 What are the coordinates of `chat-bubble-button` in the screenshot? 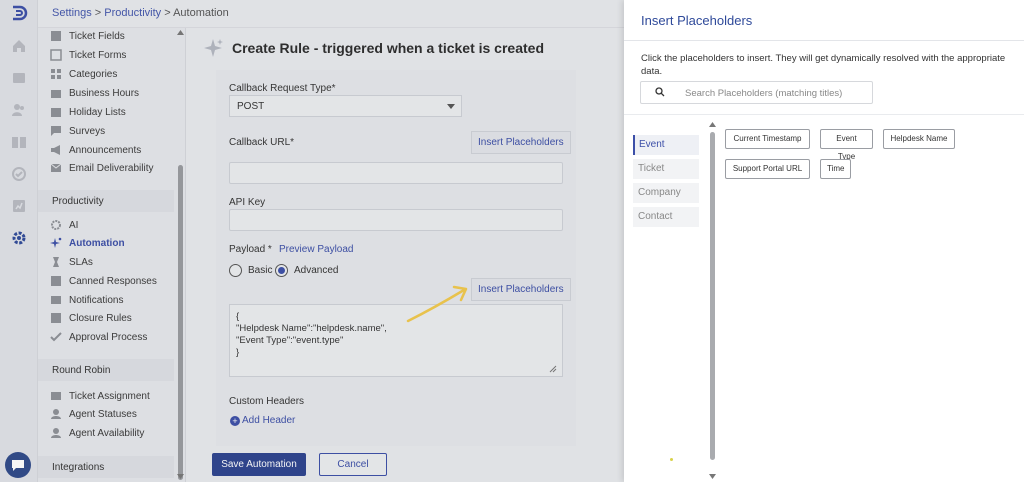 It's located at (18, 465).